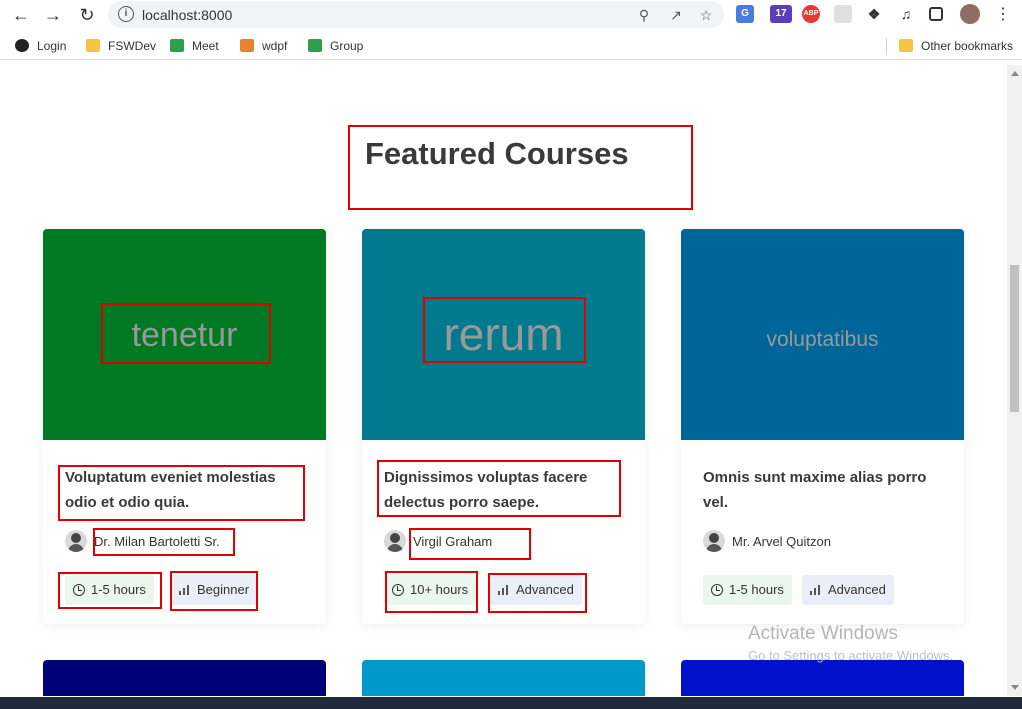  I want to click on instructor-name: Dr. Milan Bartoletti Sr., so click(157, 541).